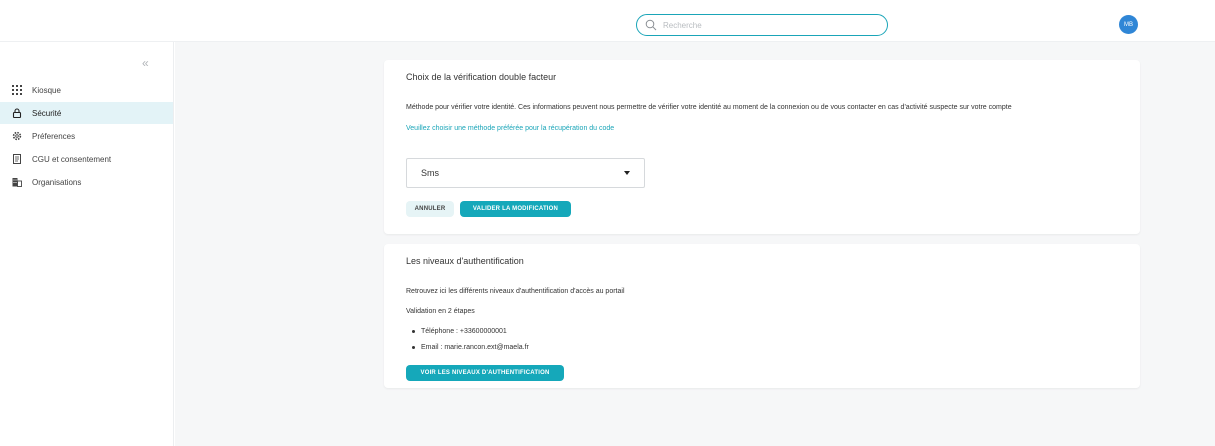  Describe the element at coordinates (627, 173) in the screenshot. I see `caret-down-icon` at that location.